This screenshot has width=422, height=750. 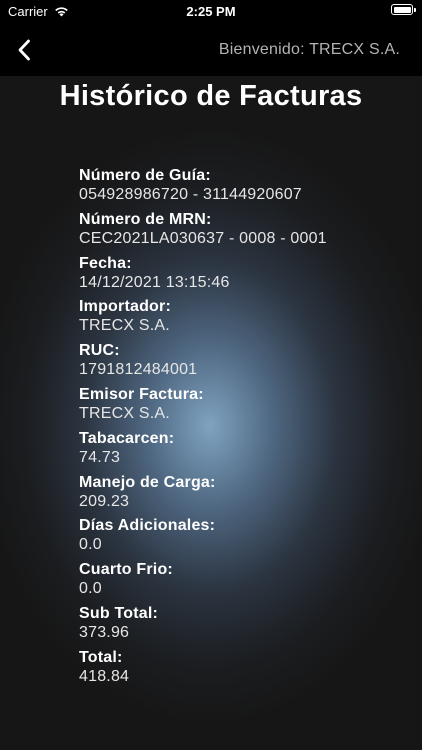 What do you see at coordinates (104, 676) in the screenshot?
I see `field-value: 418.84` at bounding box center [104, 676].